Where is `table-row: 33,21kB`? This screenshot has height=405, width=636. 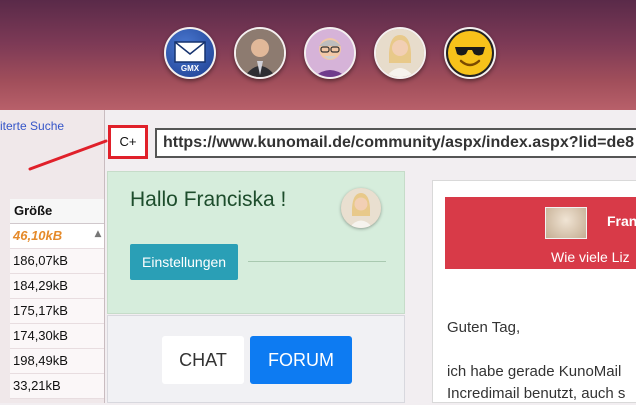
table-row: 33,21kB is located at coordinates (57, 386).